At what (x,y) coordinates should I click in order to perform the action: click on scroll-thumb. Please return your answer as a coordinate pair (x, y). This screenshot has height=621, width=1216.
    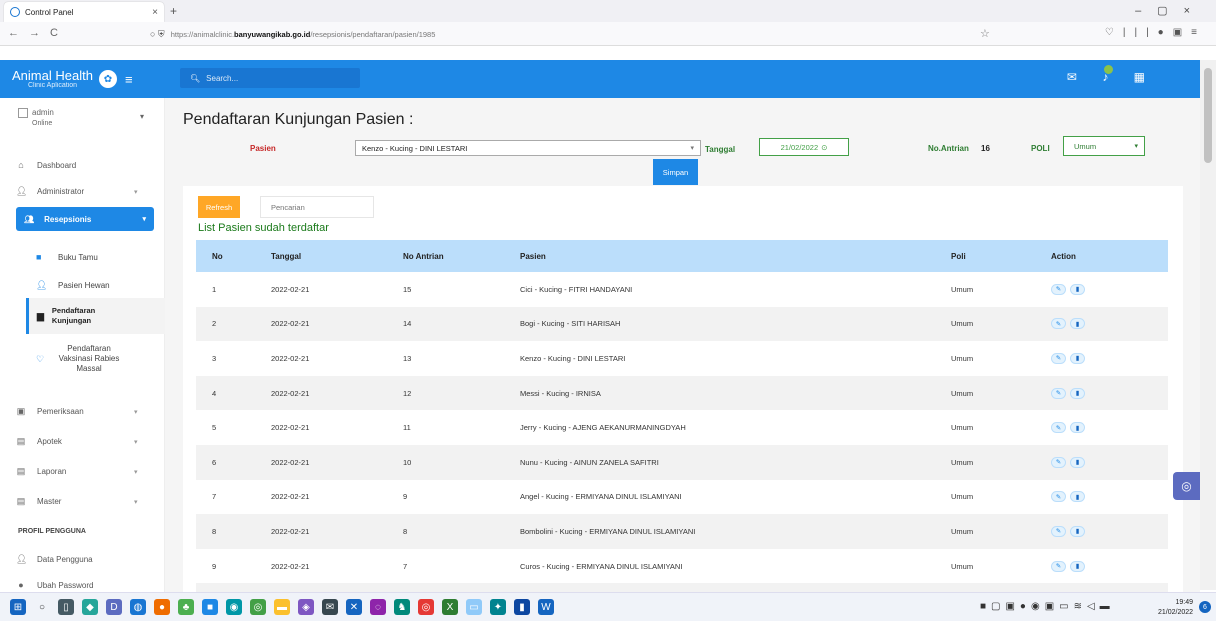
    Looking at the image, I should click on (1208, 115).